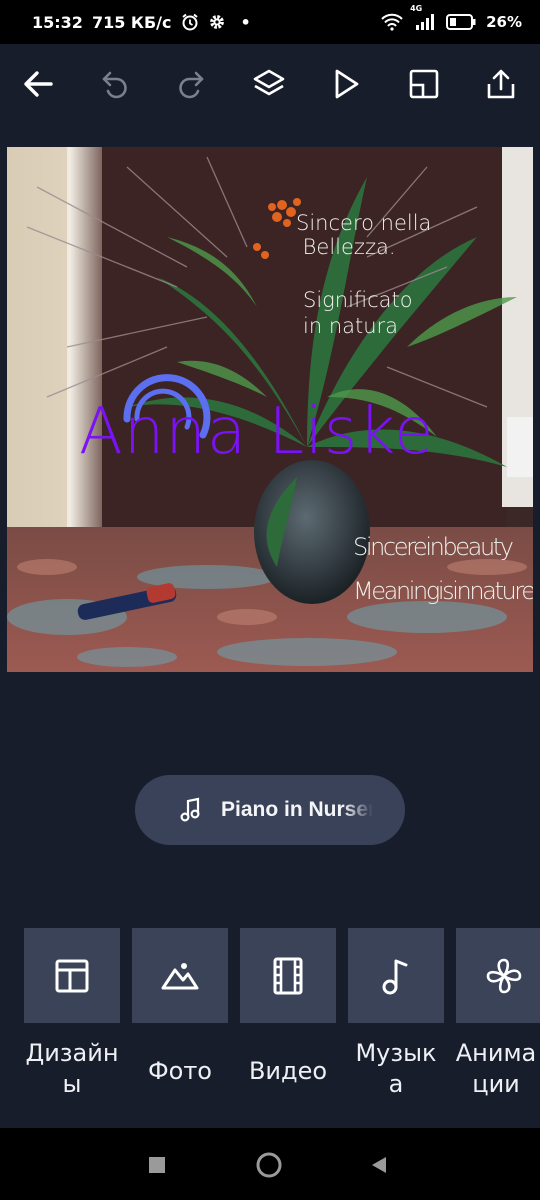 This screenshot has height=1200, width=540. Describe the element at coordinates (392, 22) in the screenshot. I see `wifi-icon` at that location.